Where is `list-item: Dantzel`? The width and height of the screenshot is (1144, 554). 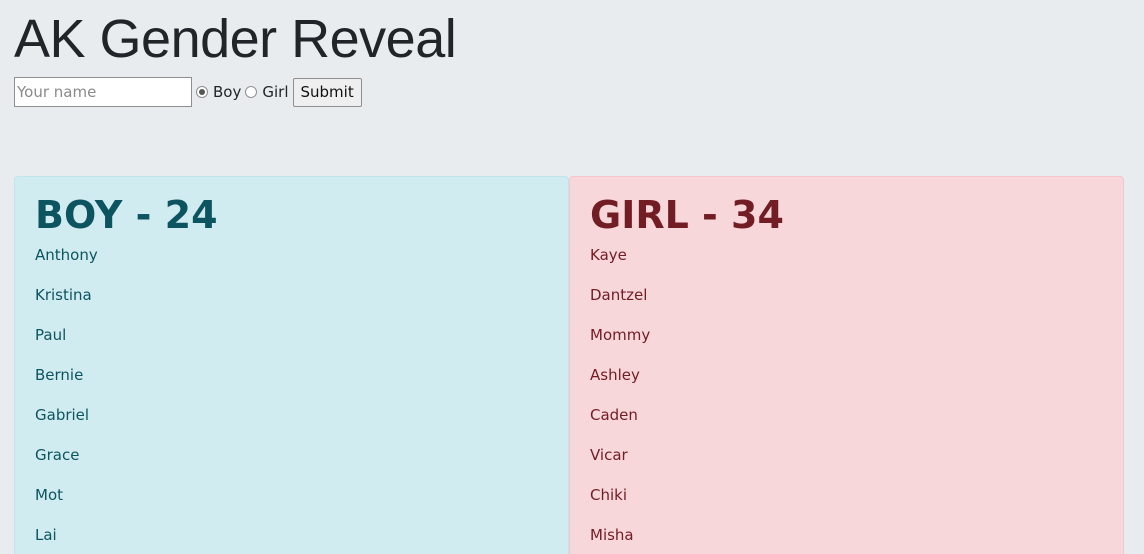
list-item: Dantzel is located at coordinates (619, 295).